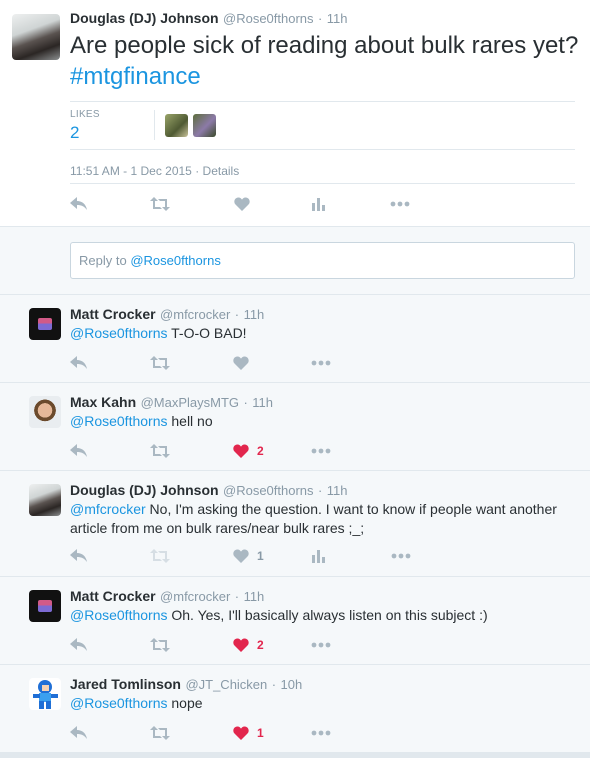  What do you see at coordinates (292, 684) in the screenshot?
I see `time-ago: 10h` at bounding box center [292, 684].